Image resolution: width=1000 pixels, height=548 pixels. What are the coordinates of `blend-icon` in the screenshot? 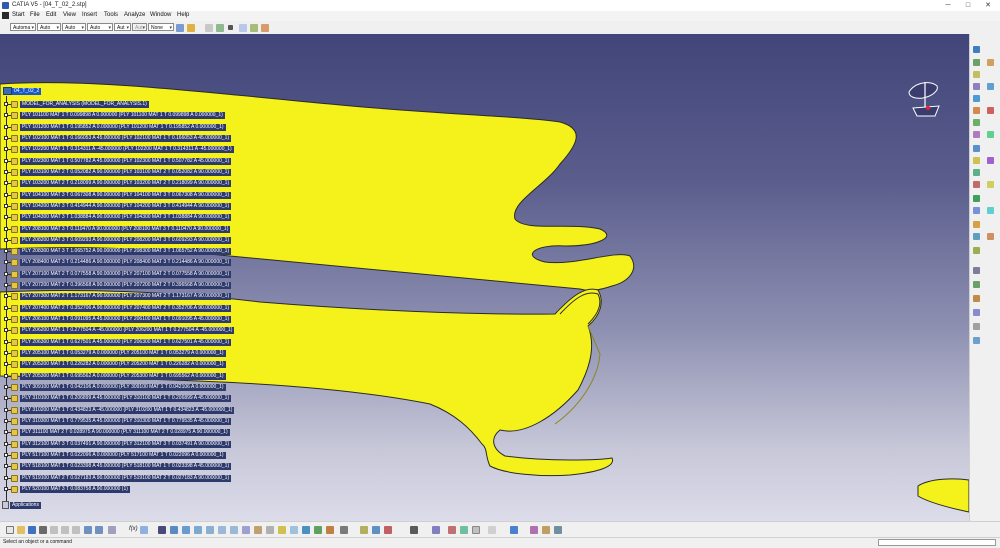 It's located at (976, 122).